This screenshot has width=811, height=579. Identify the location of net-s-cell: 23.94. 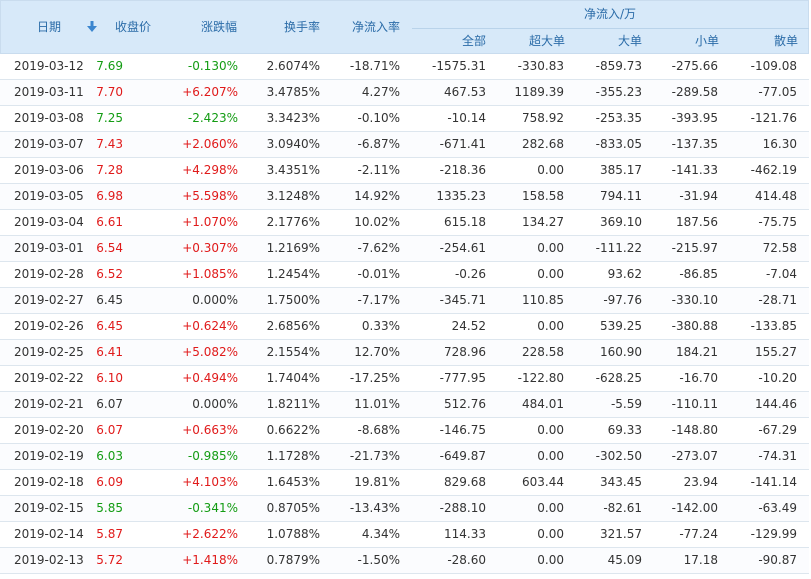
(700, 482).